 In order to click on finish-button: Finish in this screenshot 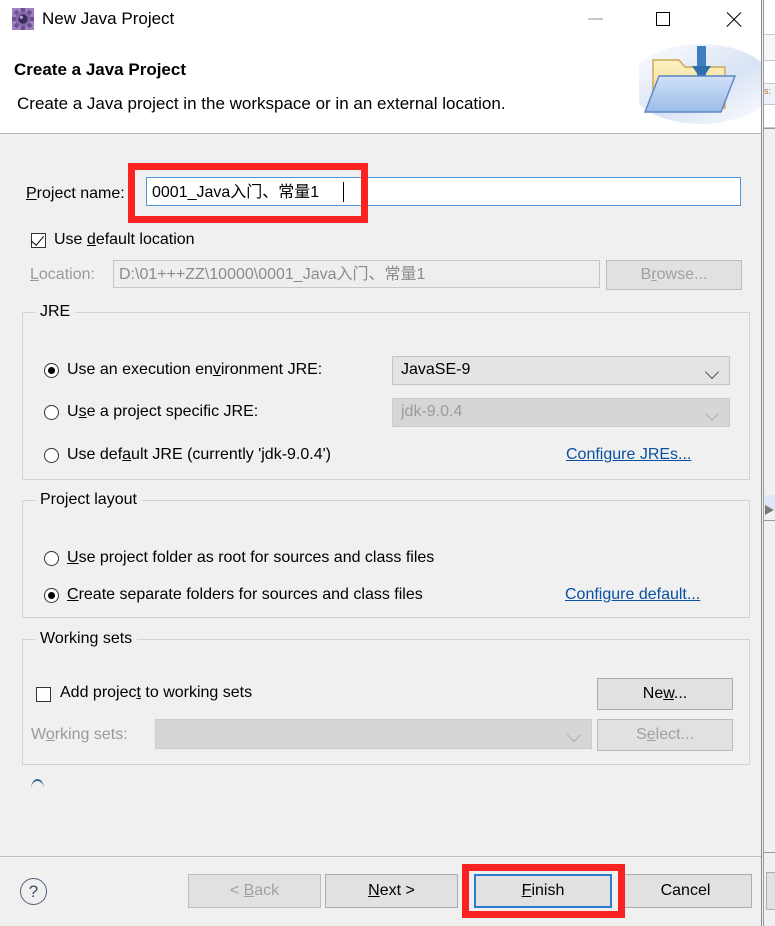, I will do `click(543, 891)`.